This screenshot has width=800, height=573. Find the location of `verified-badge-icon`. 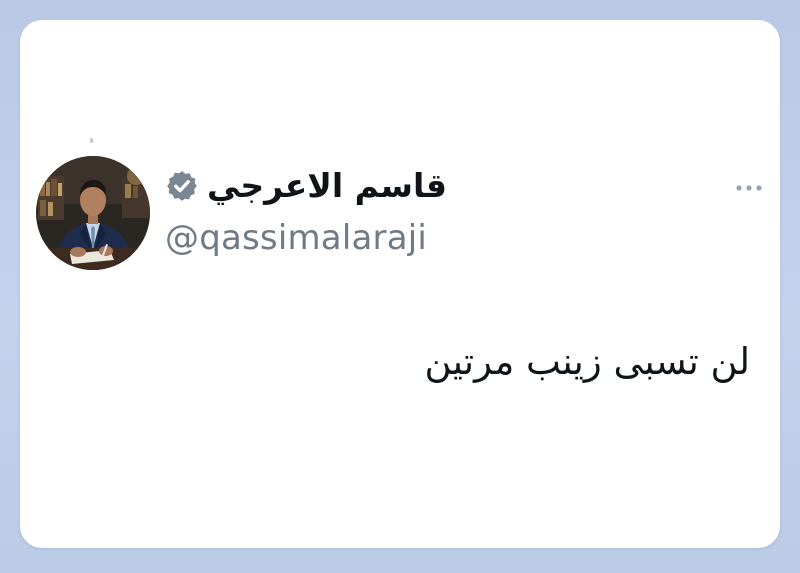

verified-badge-icon is located at coordinates (182, 186).